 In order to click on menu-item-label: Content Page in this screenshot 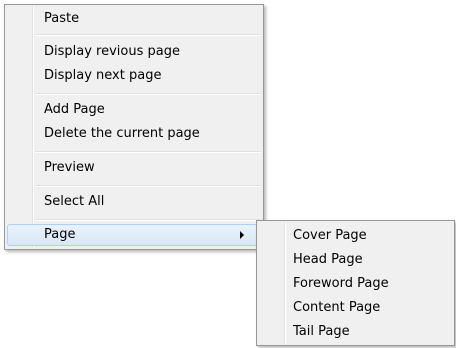, I will do `click(337, 307)`.